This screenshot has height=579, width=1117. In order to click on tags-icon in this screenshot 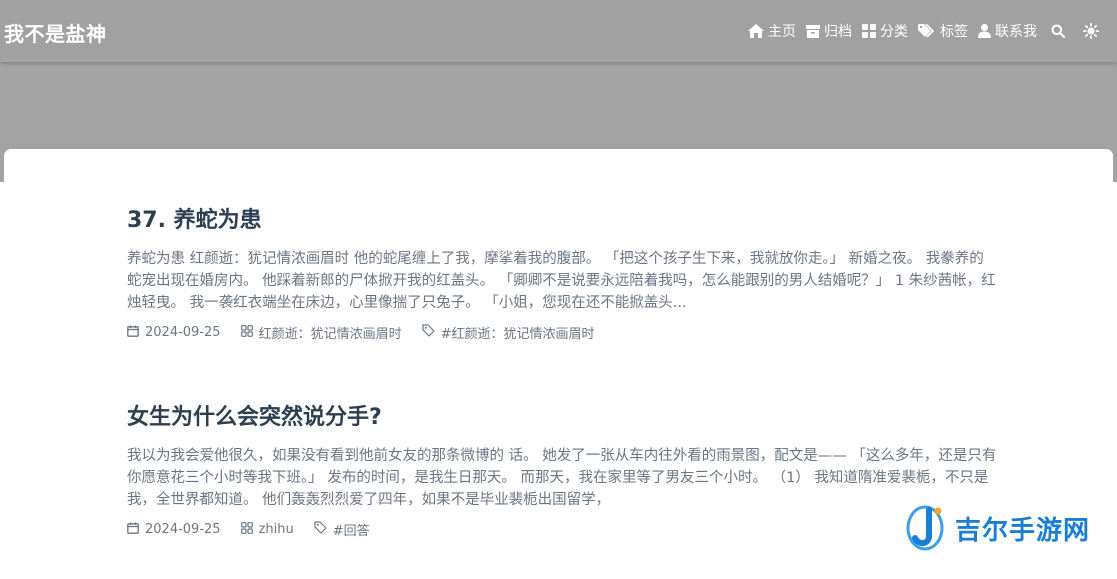, I will do `click(927, 31)`.